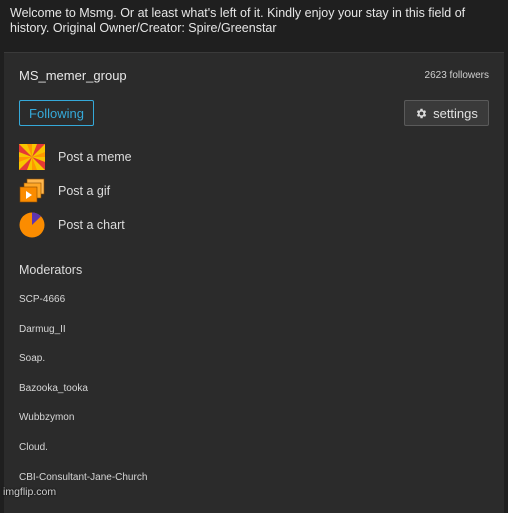 The height and width of the screenshot is (513, 508). I want to click on moderator-item: Bazooka_tooka, so click(83, 393).